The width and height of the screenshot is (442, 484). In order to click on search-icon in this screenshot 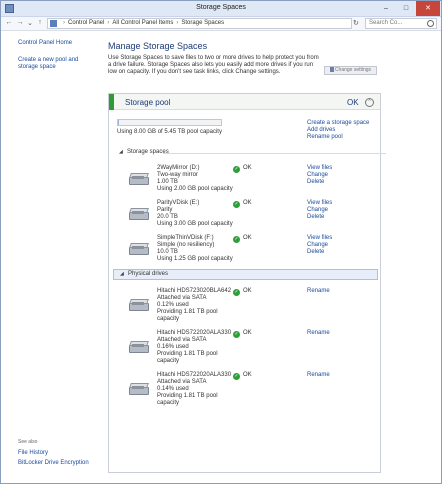, I will do `click(430, 23)`.